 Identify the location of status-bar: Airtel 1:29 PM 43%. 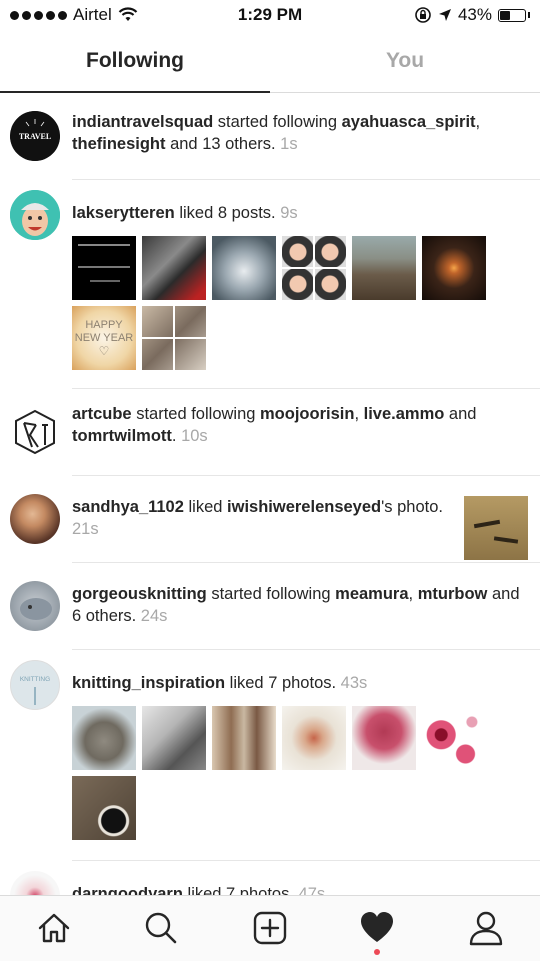
(270, 15).